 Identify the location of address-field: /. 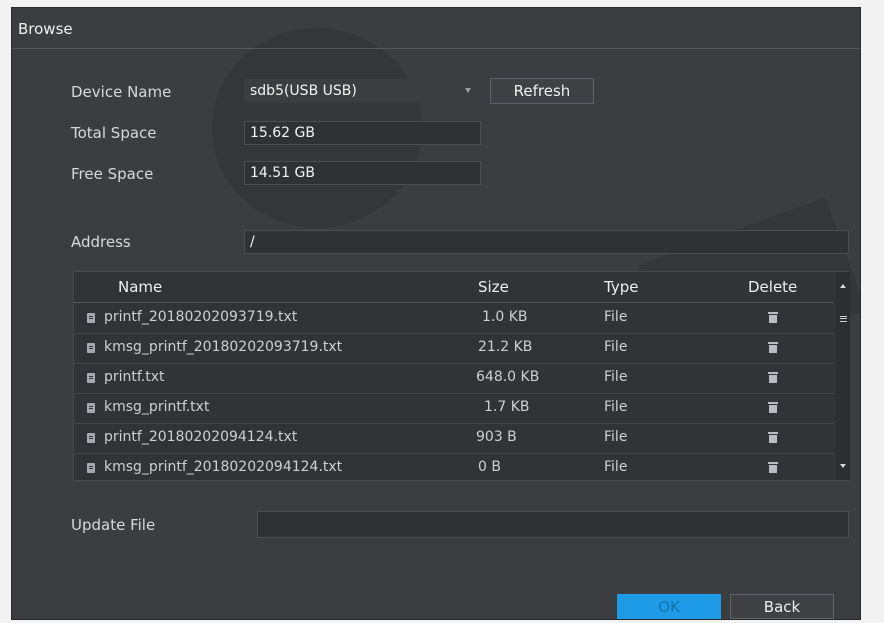
(546, 242).